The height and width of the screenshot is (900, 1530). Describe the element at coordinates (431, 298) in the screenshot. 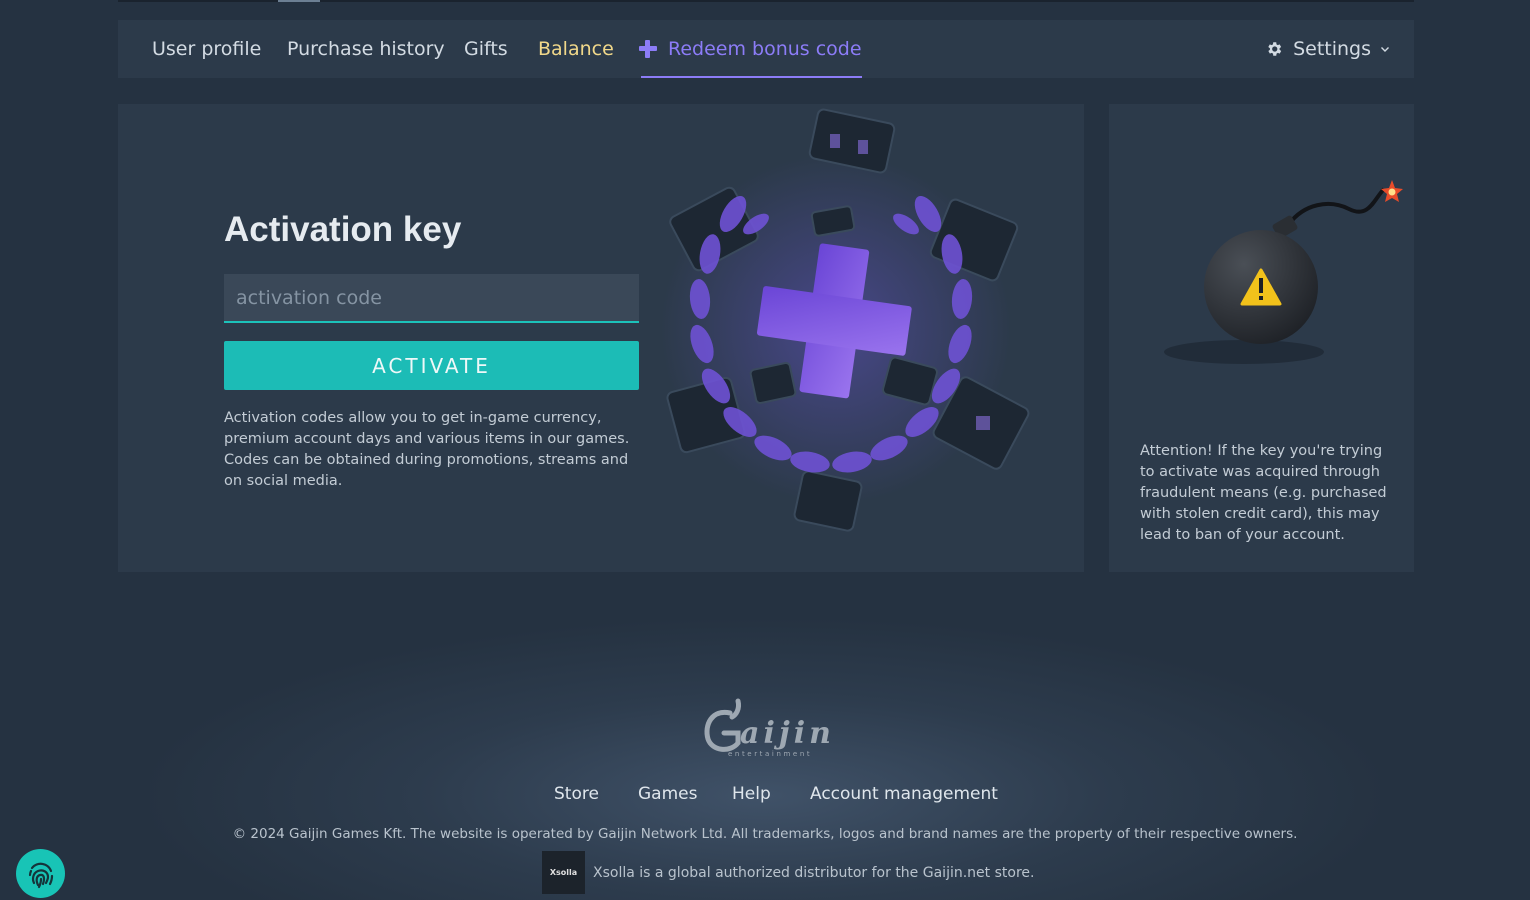

I see `activation-code-input` at that location.